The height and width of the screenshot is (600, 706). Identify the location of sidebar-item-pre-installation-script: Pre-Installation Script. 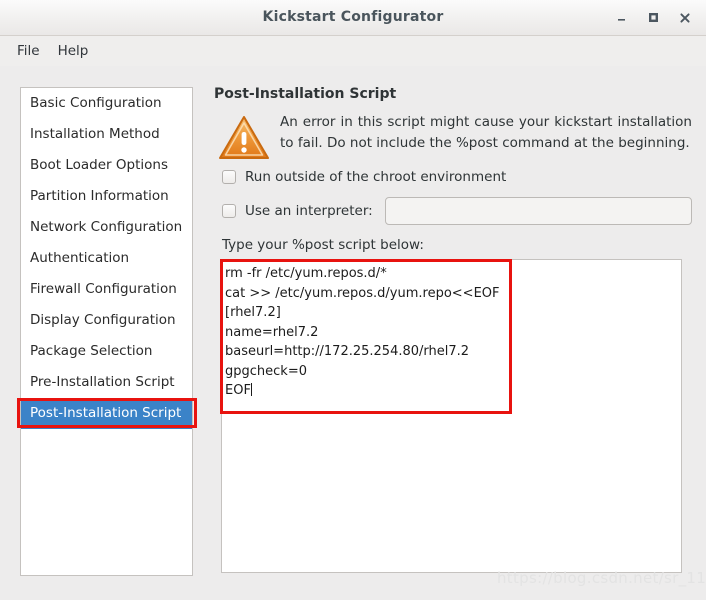
(106, 382).